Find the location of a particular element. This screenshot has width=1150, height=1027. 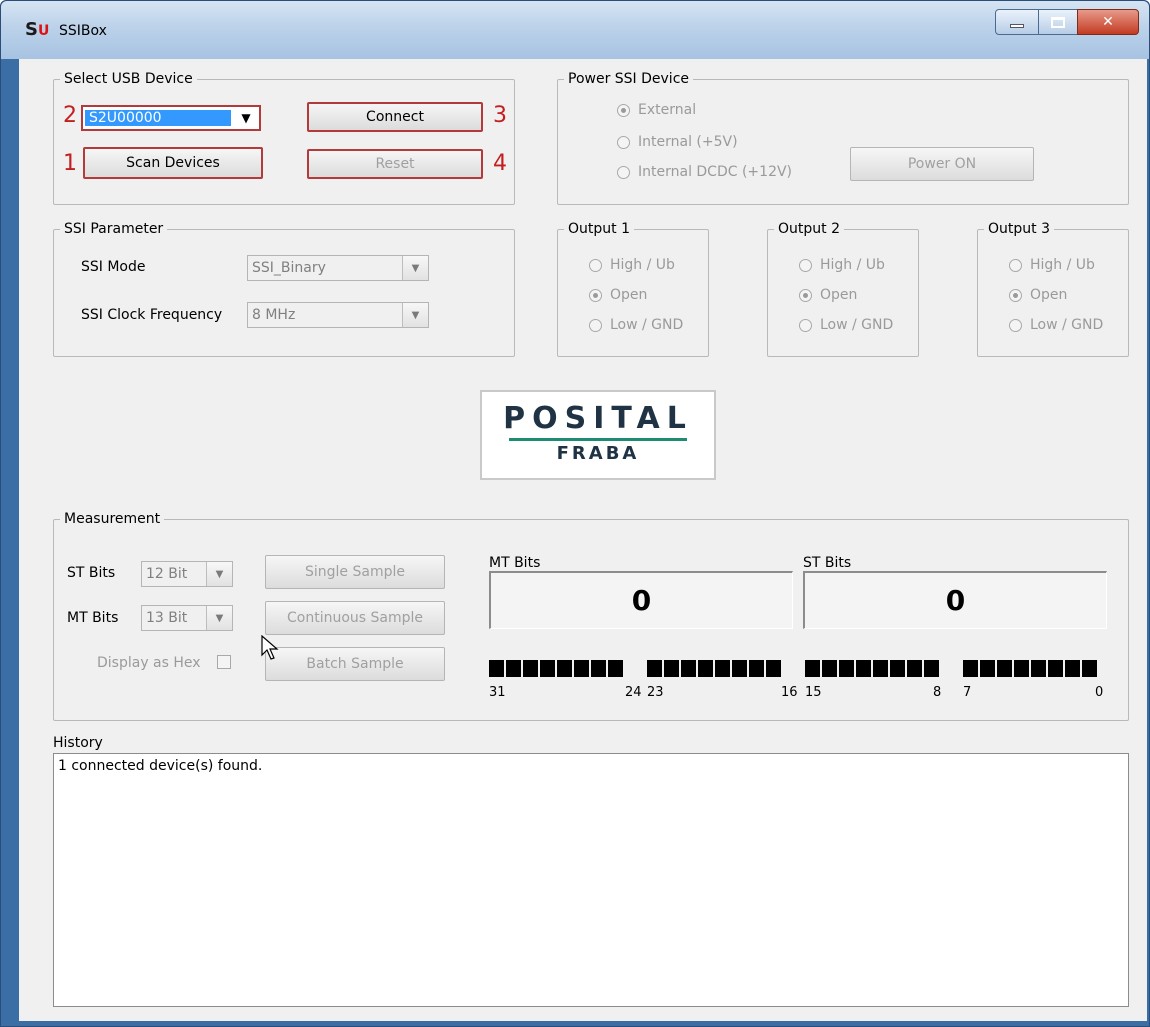

output-2-high: High / Ub is located at coordinates (842, 265).